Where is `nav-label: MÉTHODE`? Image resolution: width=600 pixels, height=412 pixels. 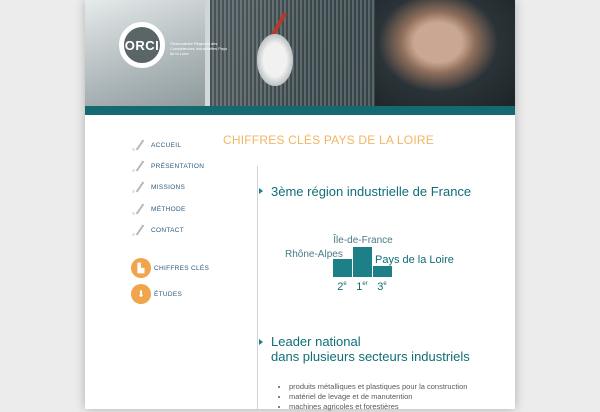
nav-label: MÉTHODE is located at coordinates (168, 209).